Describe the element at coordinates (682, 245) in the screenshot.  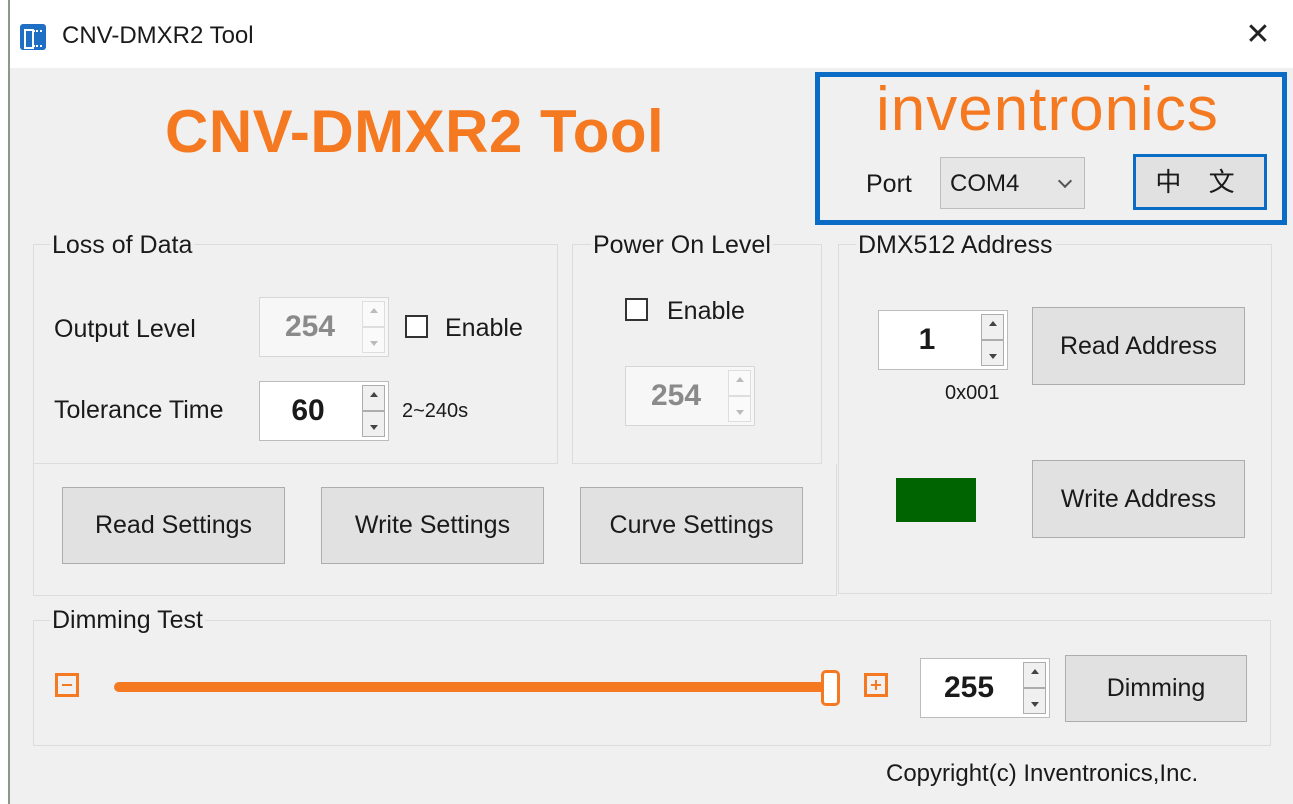
I see `power-on-level-title: Power On Level` at that location.